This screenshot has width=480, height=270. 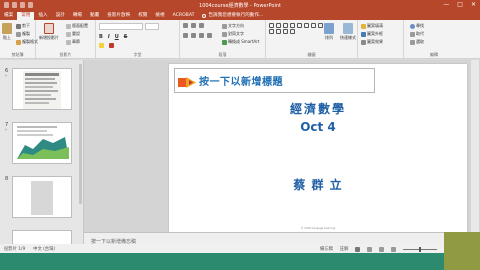 I want to click on find-button: 尋找, so click(x=417, y=26).